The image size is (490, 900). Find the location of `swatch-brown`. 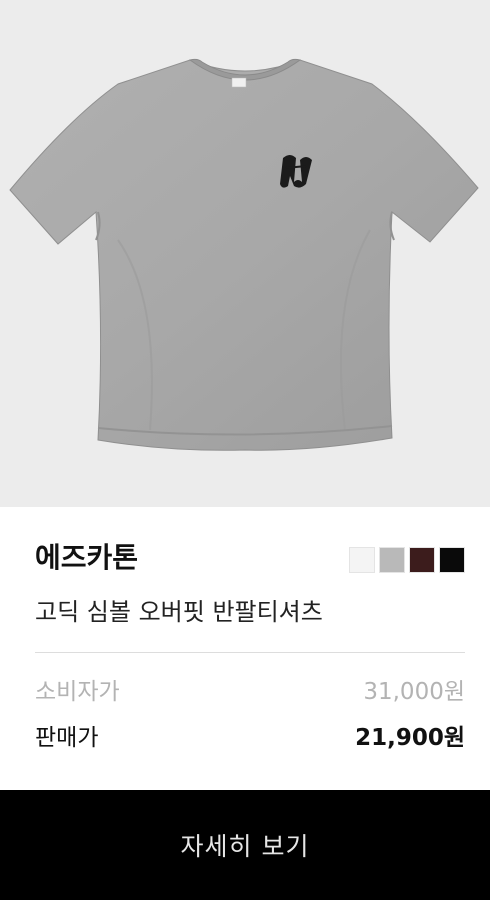

swatch-brown is located at coordinates (422, 560).